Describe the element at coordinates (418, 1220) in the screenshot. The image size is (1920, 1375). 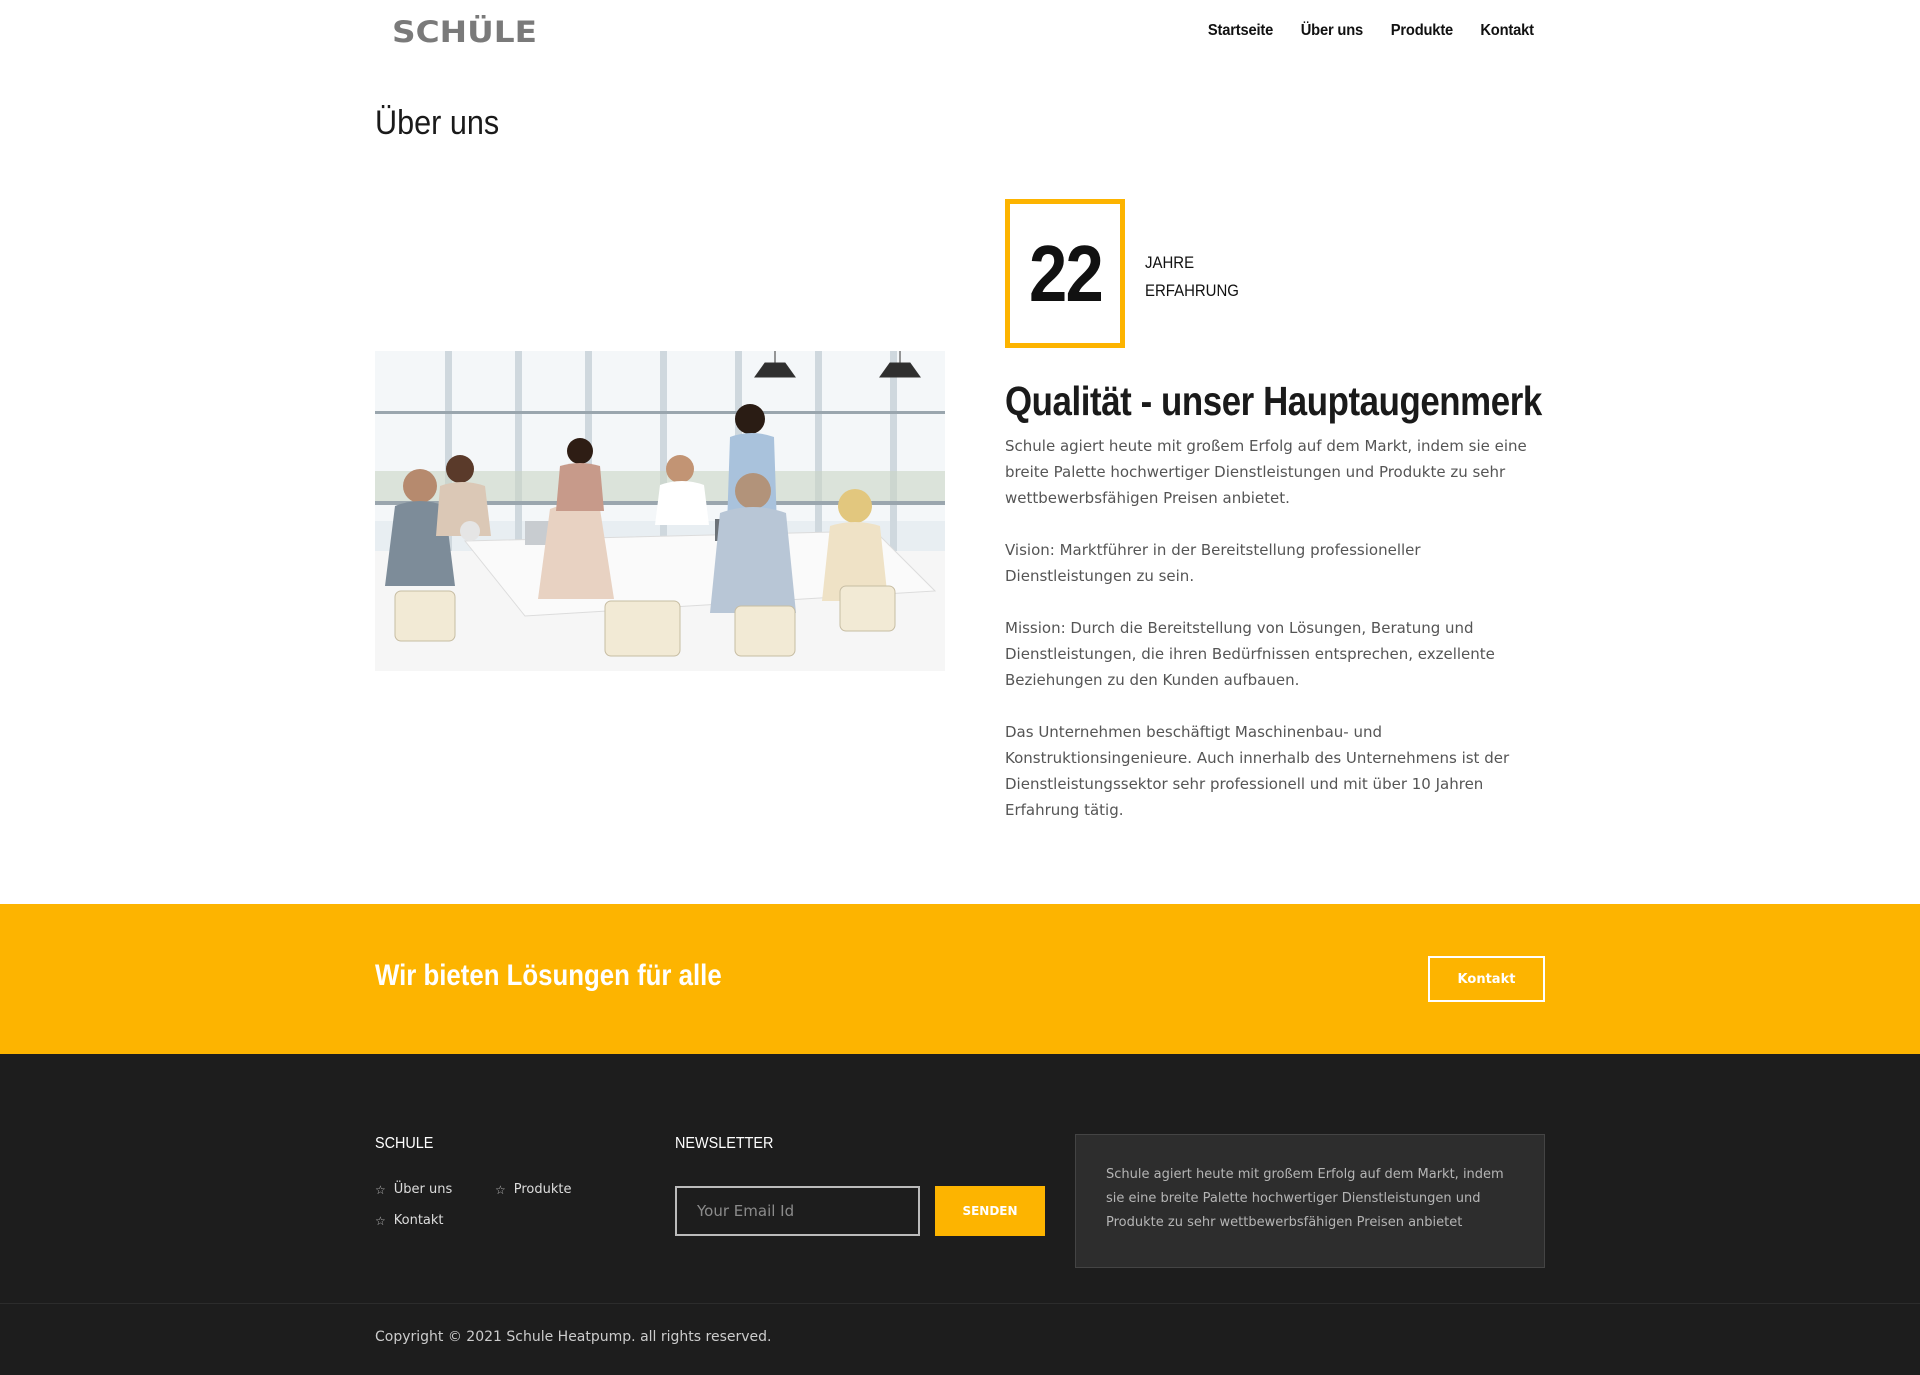
I see `footer-link-label: Kontakt` at that location.